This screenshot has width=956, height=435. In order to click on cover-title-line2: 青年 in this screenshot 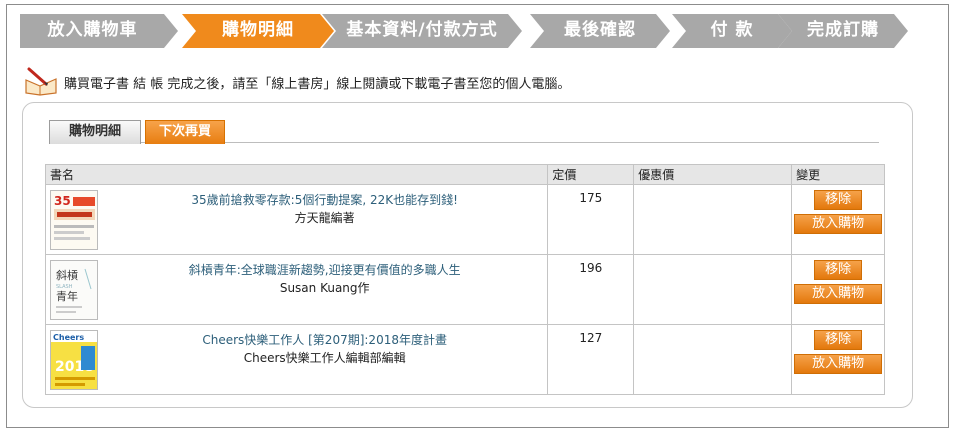, I will do `click(67, 296)`.